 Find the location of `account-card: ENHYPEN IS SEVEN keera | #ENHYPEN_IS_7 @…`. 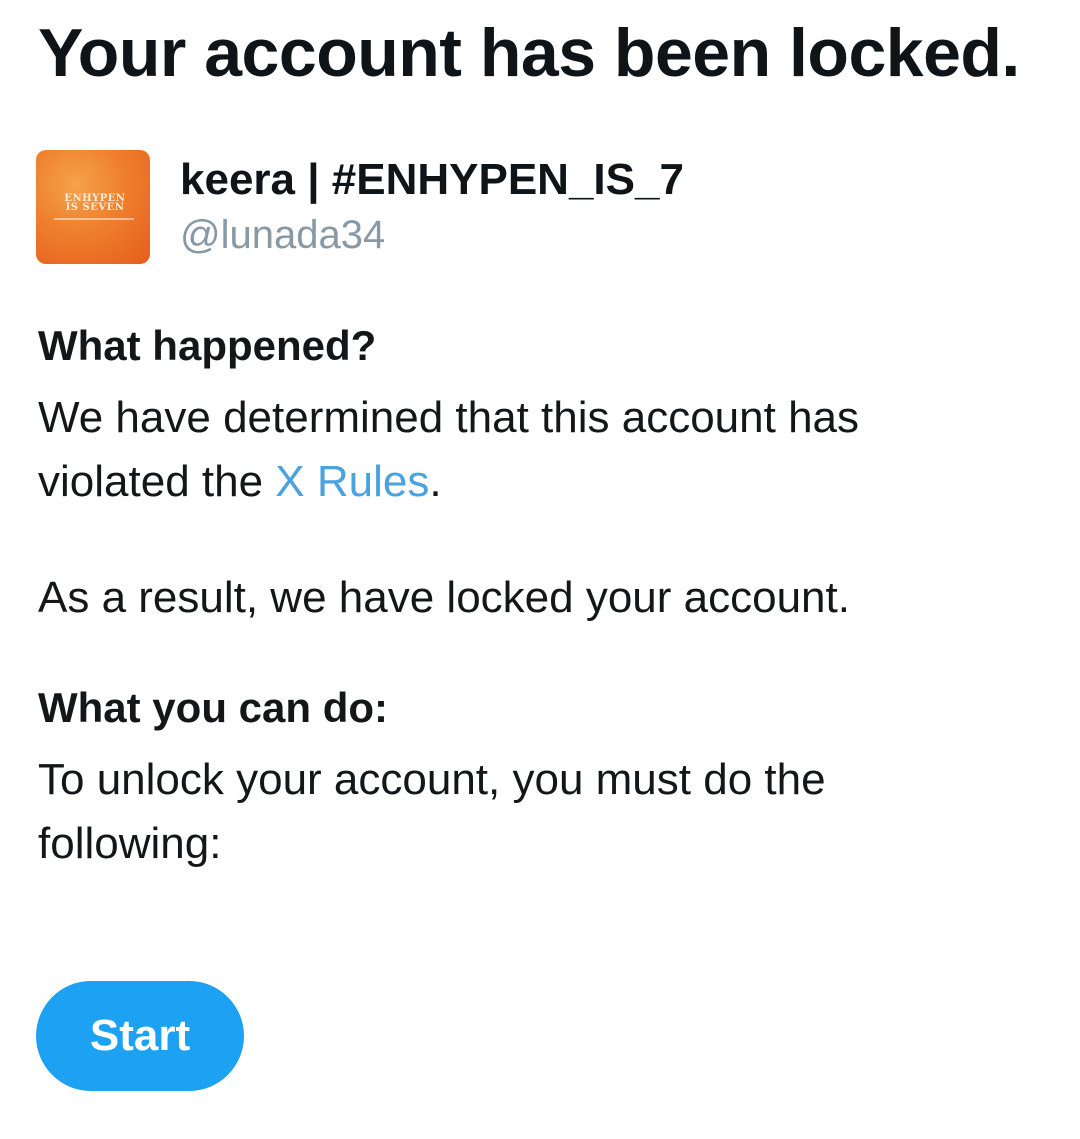

account-card: ENHYPEN IS SEVEN keera | #ENHYPEN_IS_7 @… is located at coordinates (360, 207).